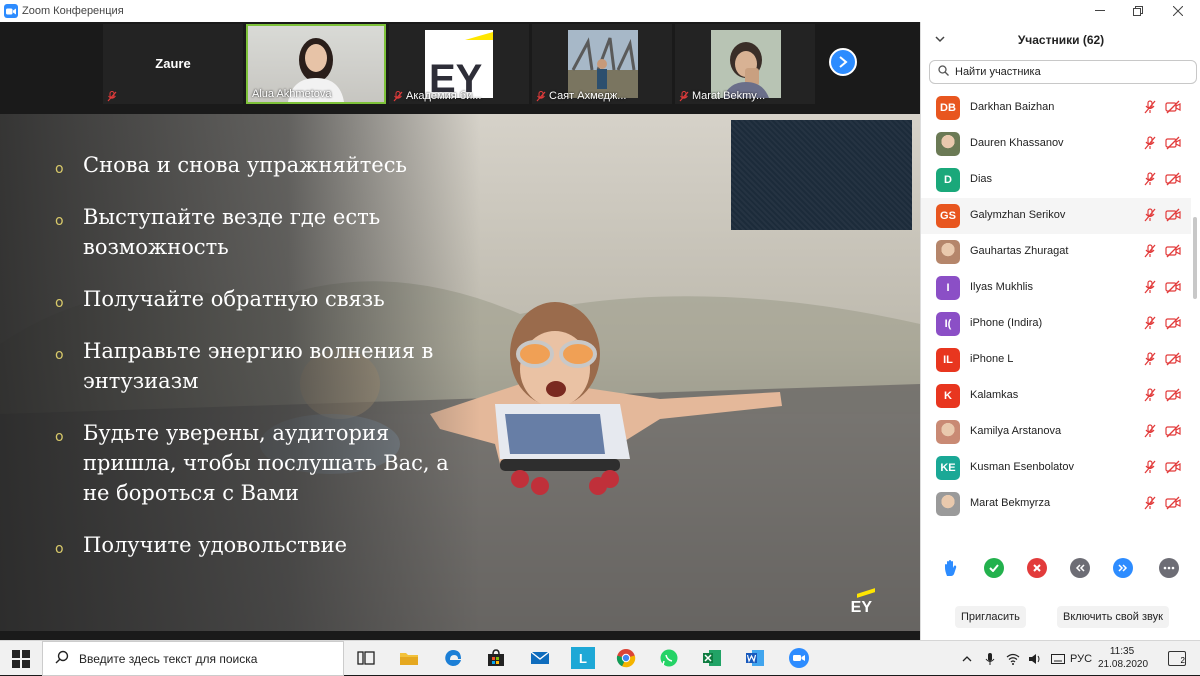  What do you see at coordinates (799, 658) in the screenshot?
I see `zoom-icon` at bounding box center [799, 658].